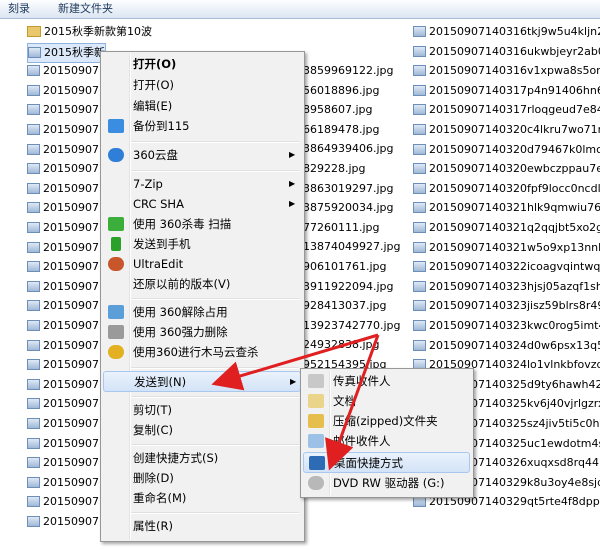  What do you see at coordinates (295, 402) in the screenshot?
I see `annotation-arrows` at bounding box center [295, 402].